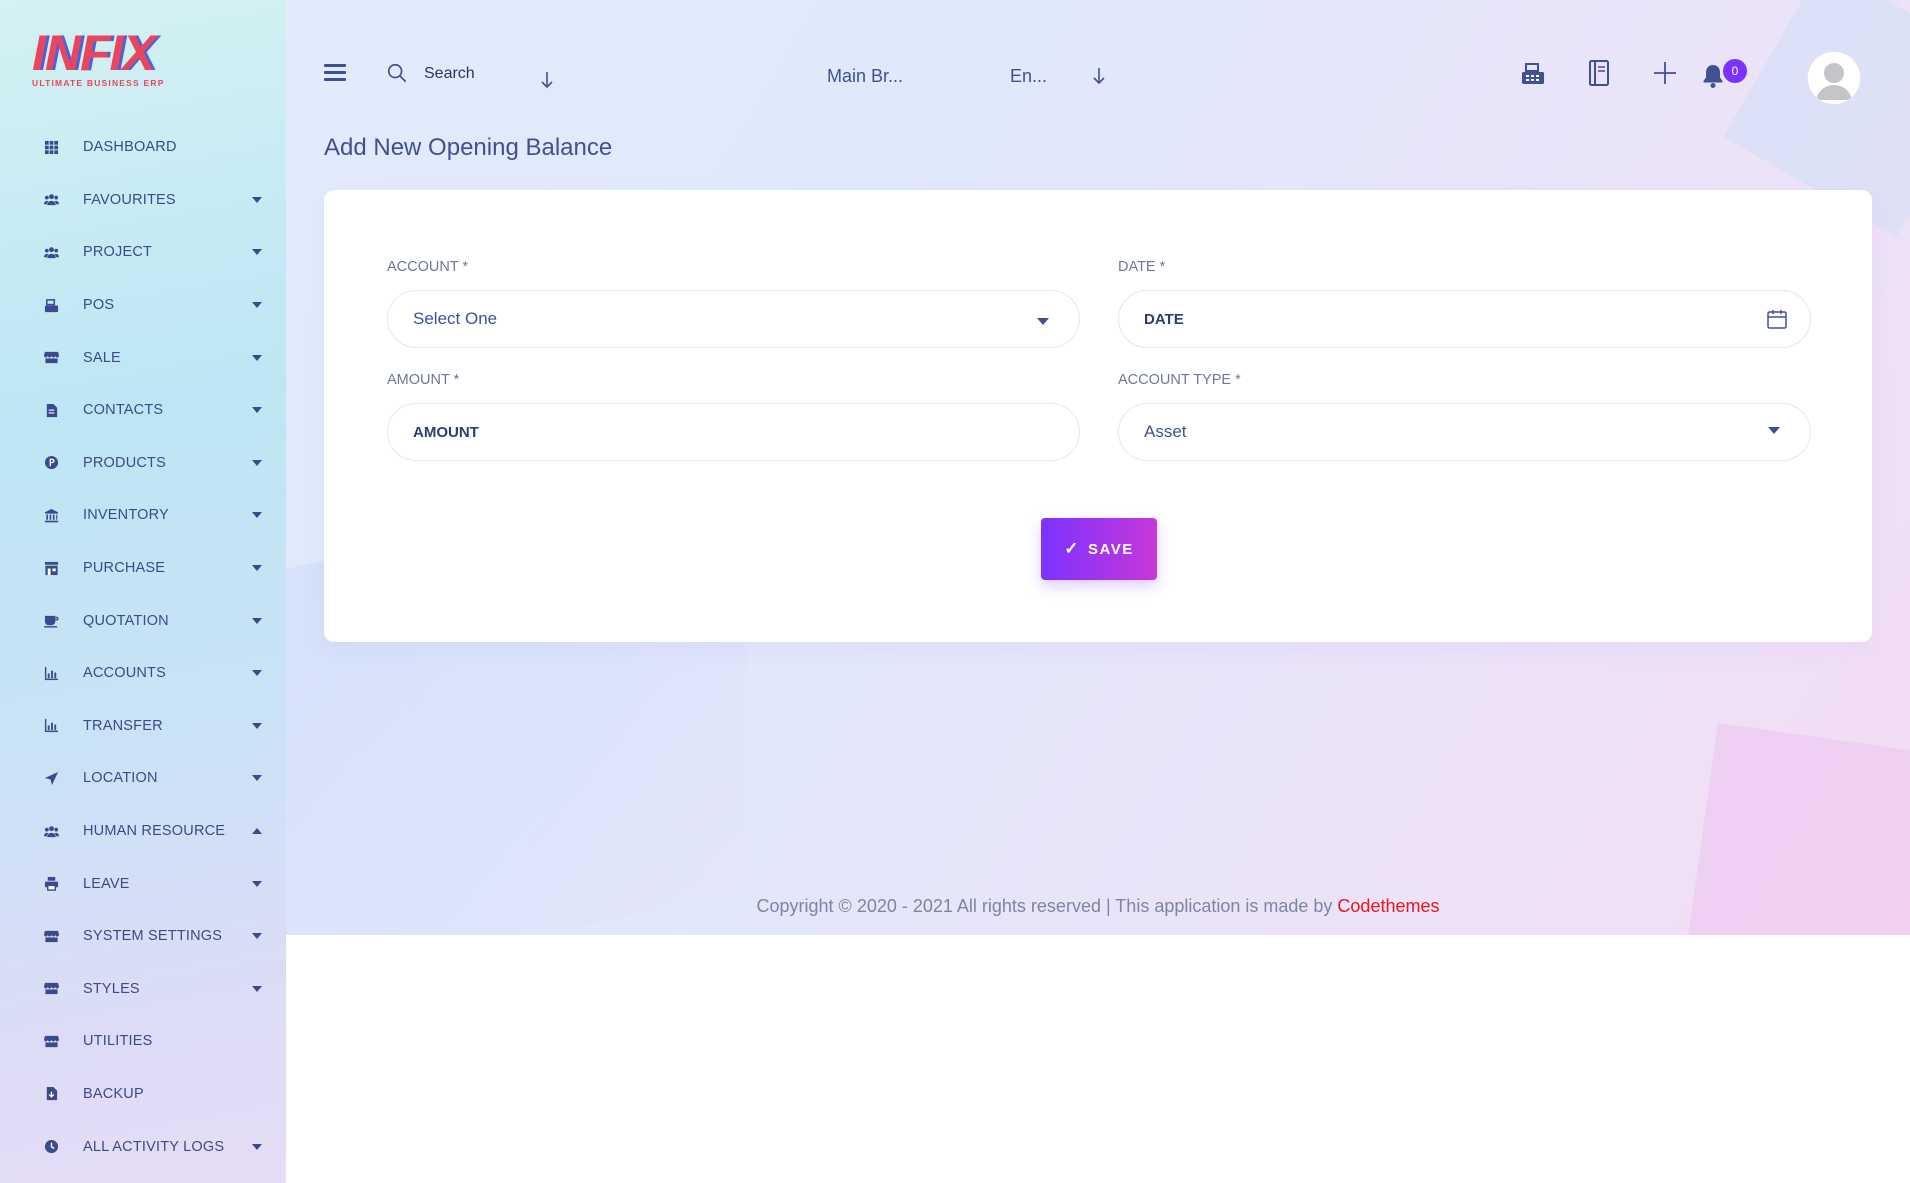 The width and height of the screenshot is (1910, 1183). I want to click on sidebar-item-purchase: PURCHASE, so click(143, 568).